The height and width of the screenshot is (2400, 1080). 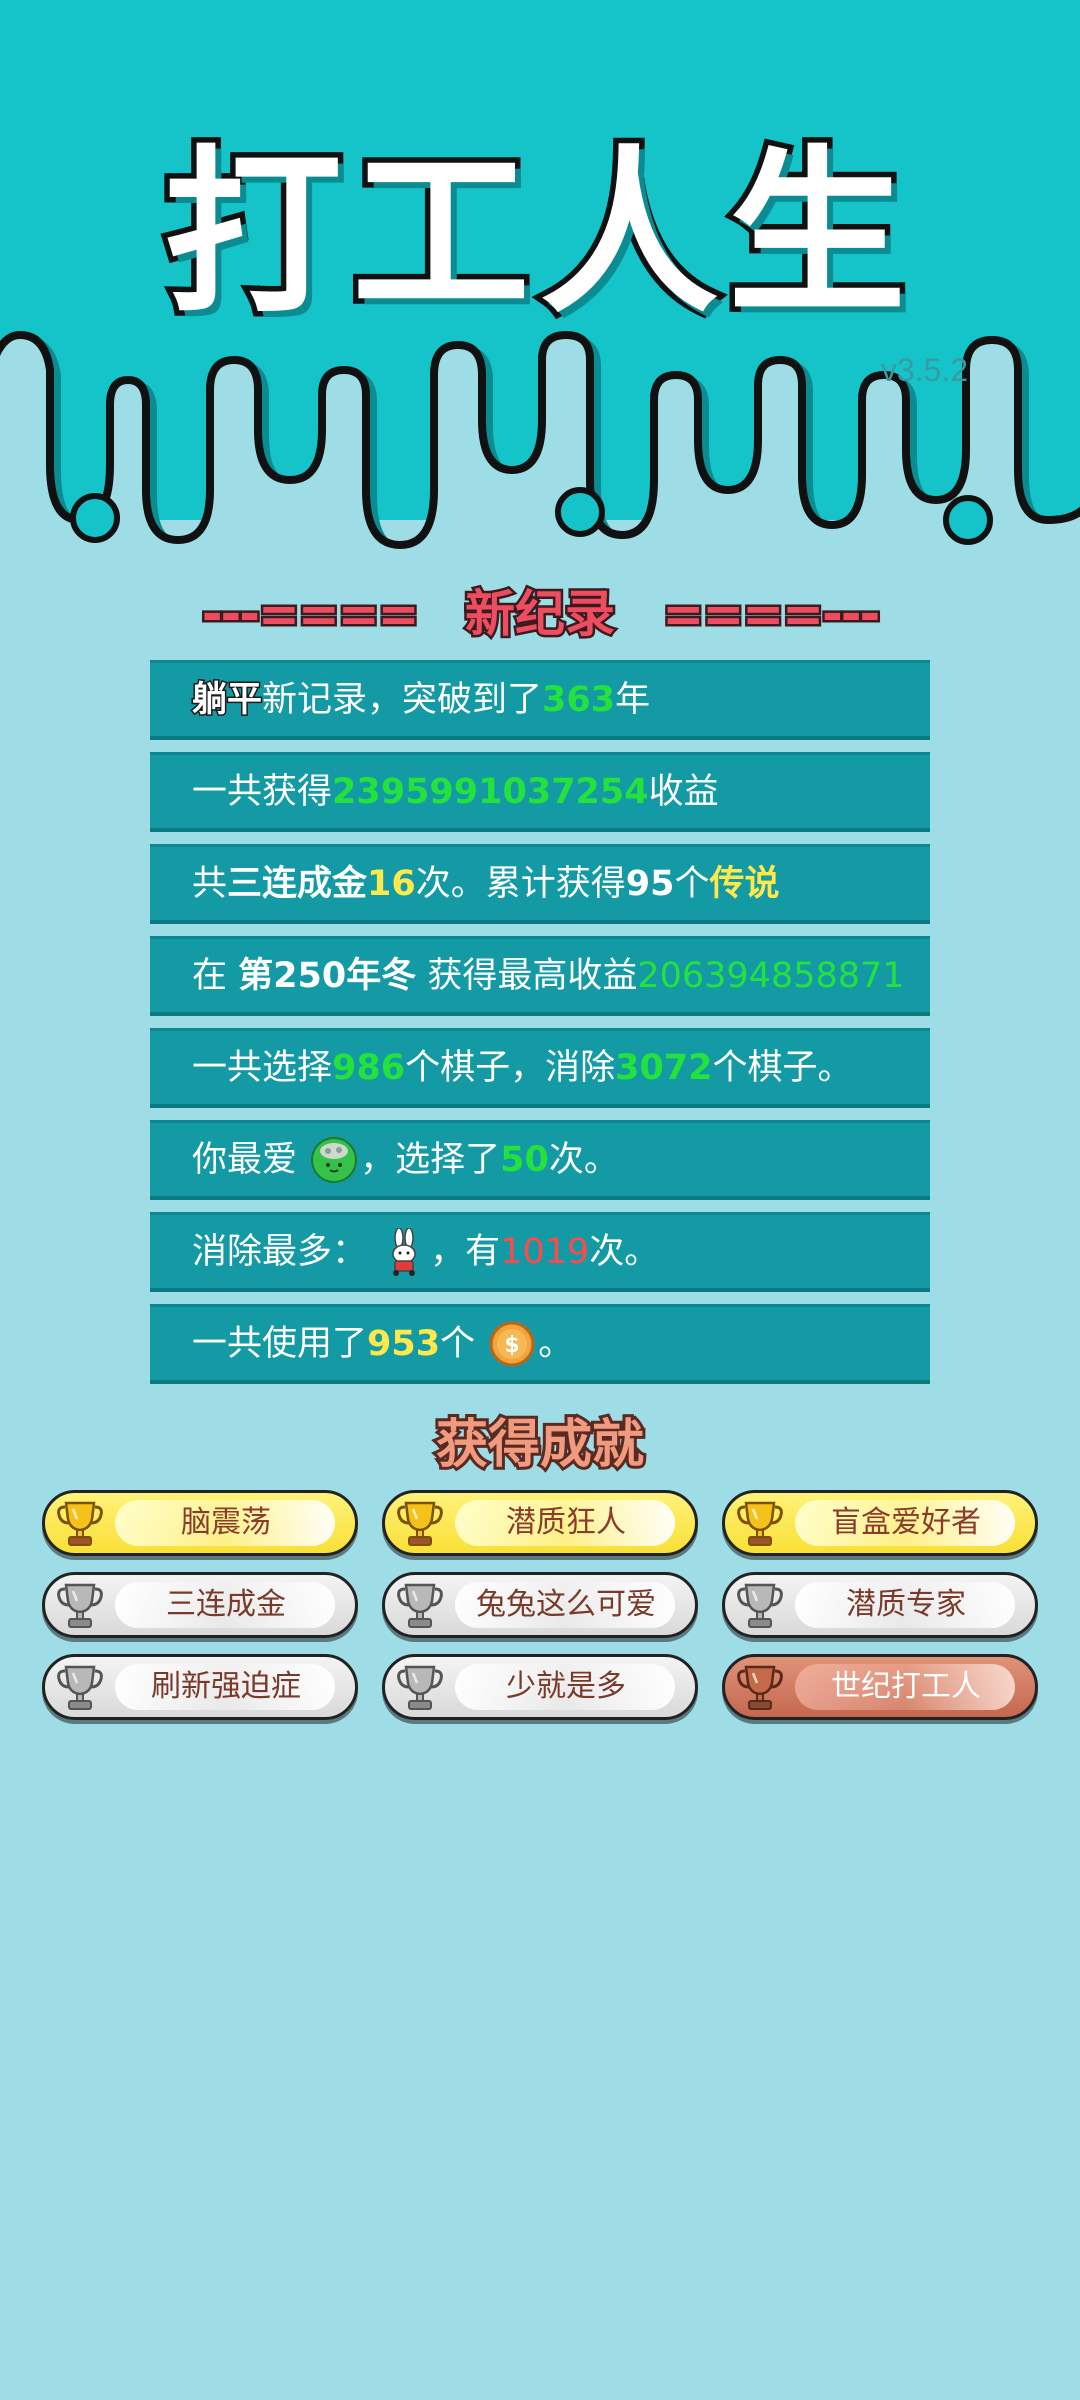 What do you see at coordinates (430, 1160) in the screenshot?
I see `stat-text: ，选择了` at bounding box center [430, 1160].